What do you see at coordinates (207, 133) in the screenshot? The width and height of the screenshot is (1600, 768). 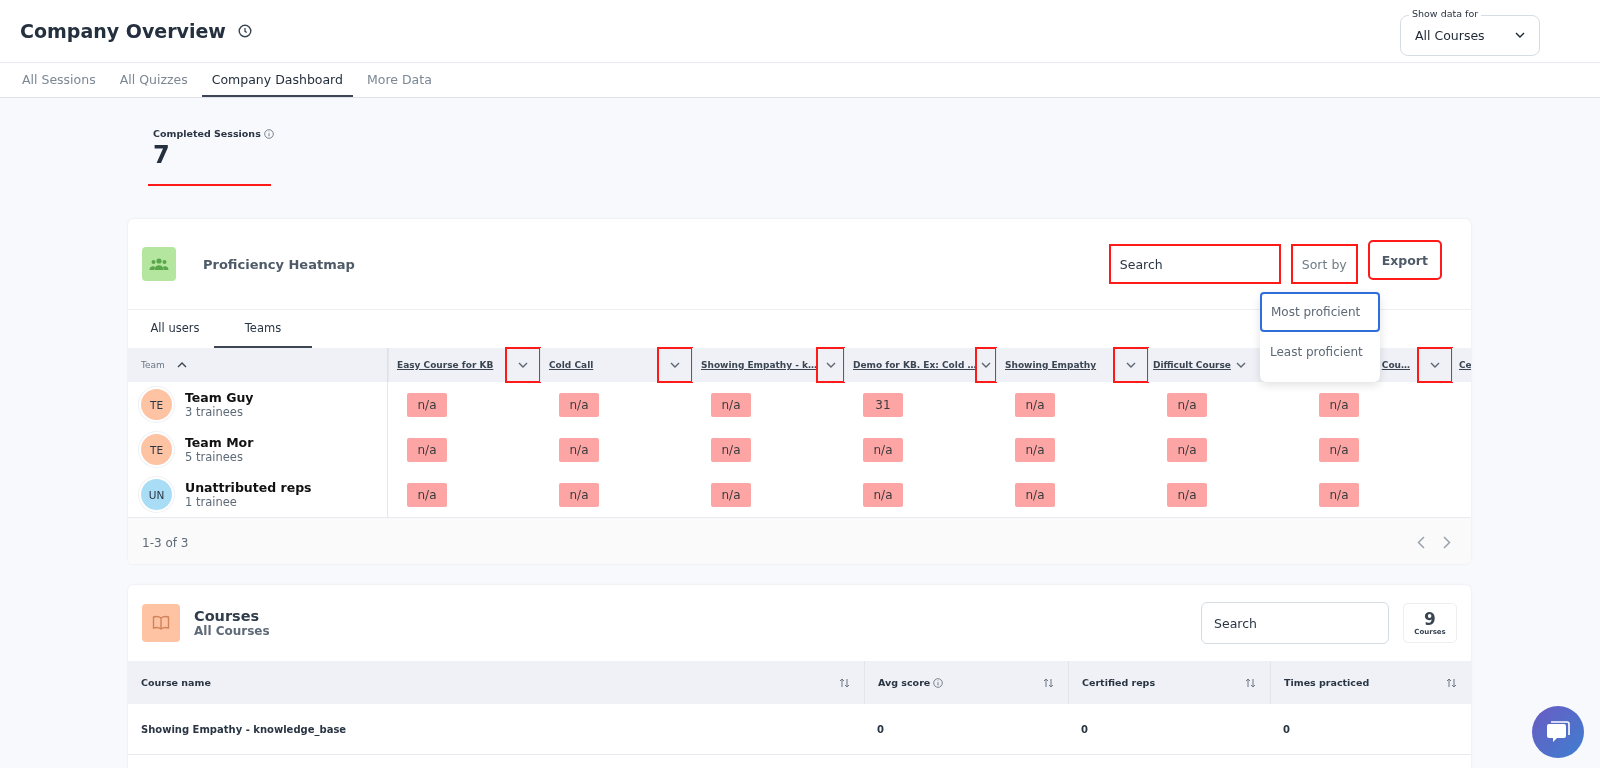 I see `stat-label: Completed Sessions` at bounding box center [207, 133].